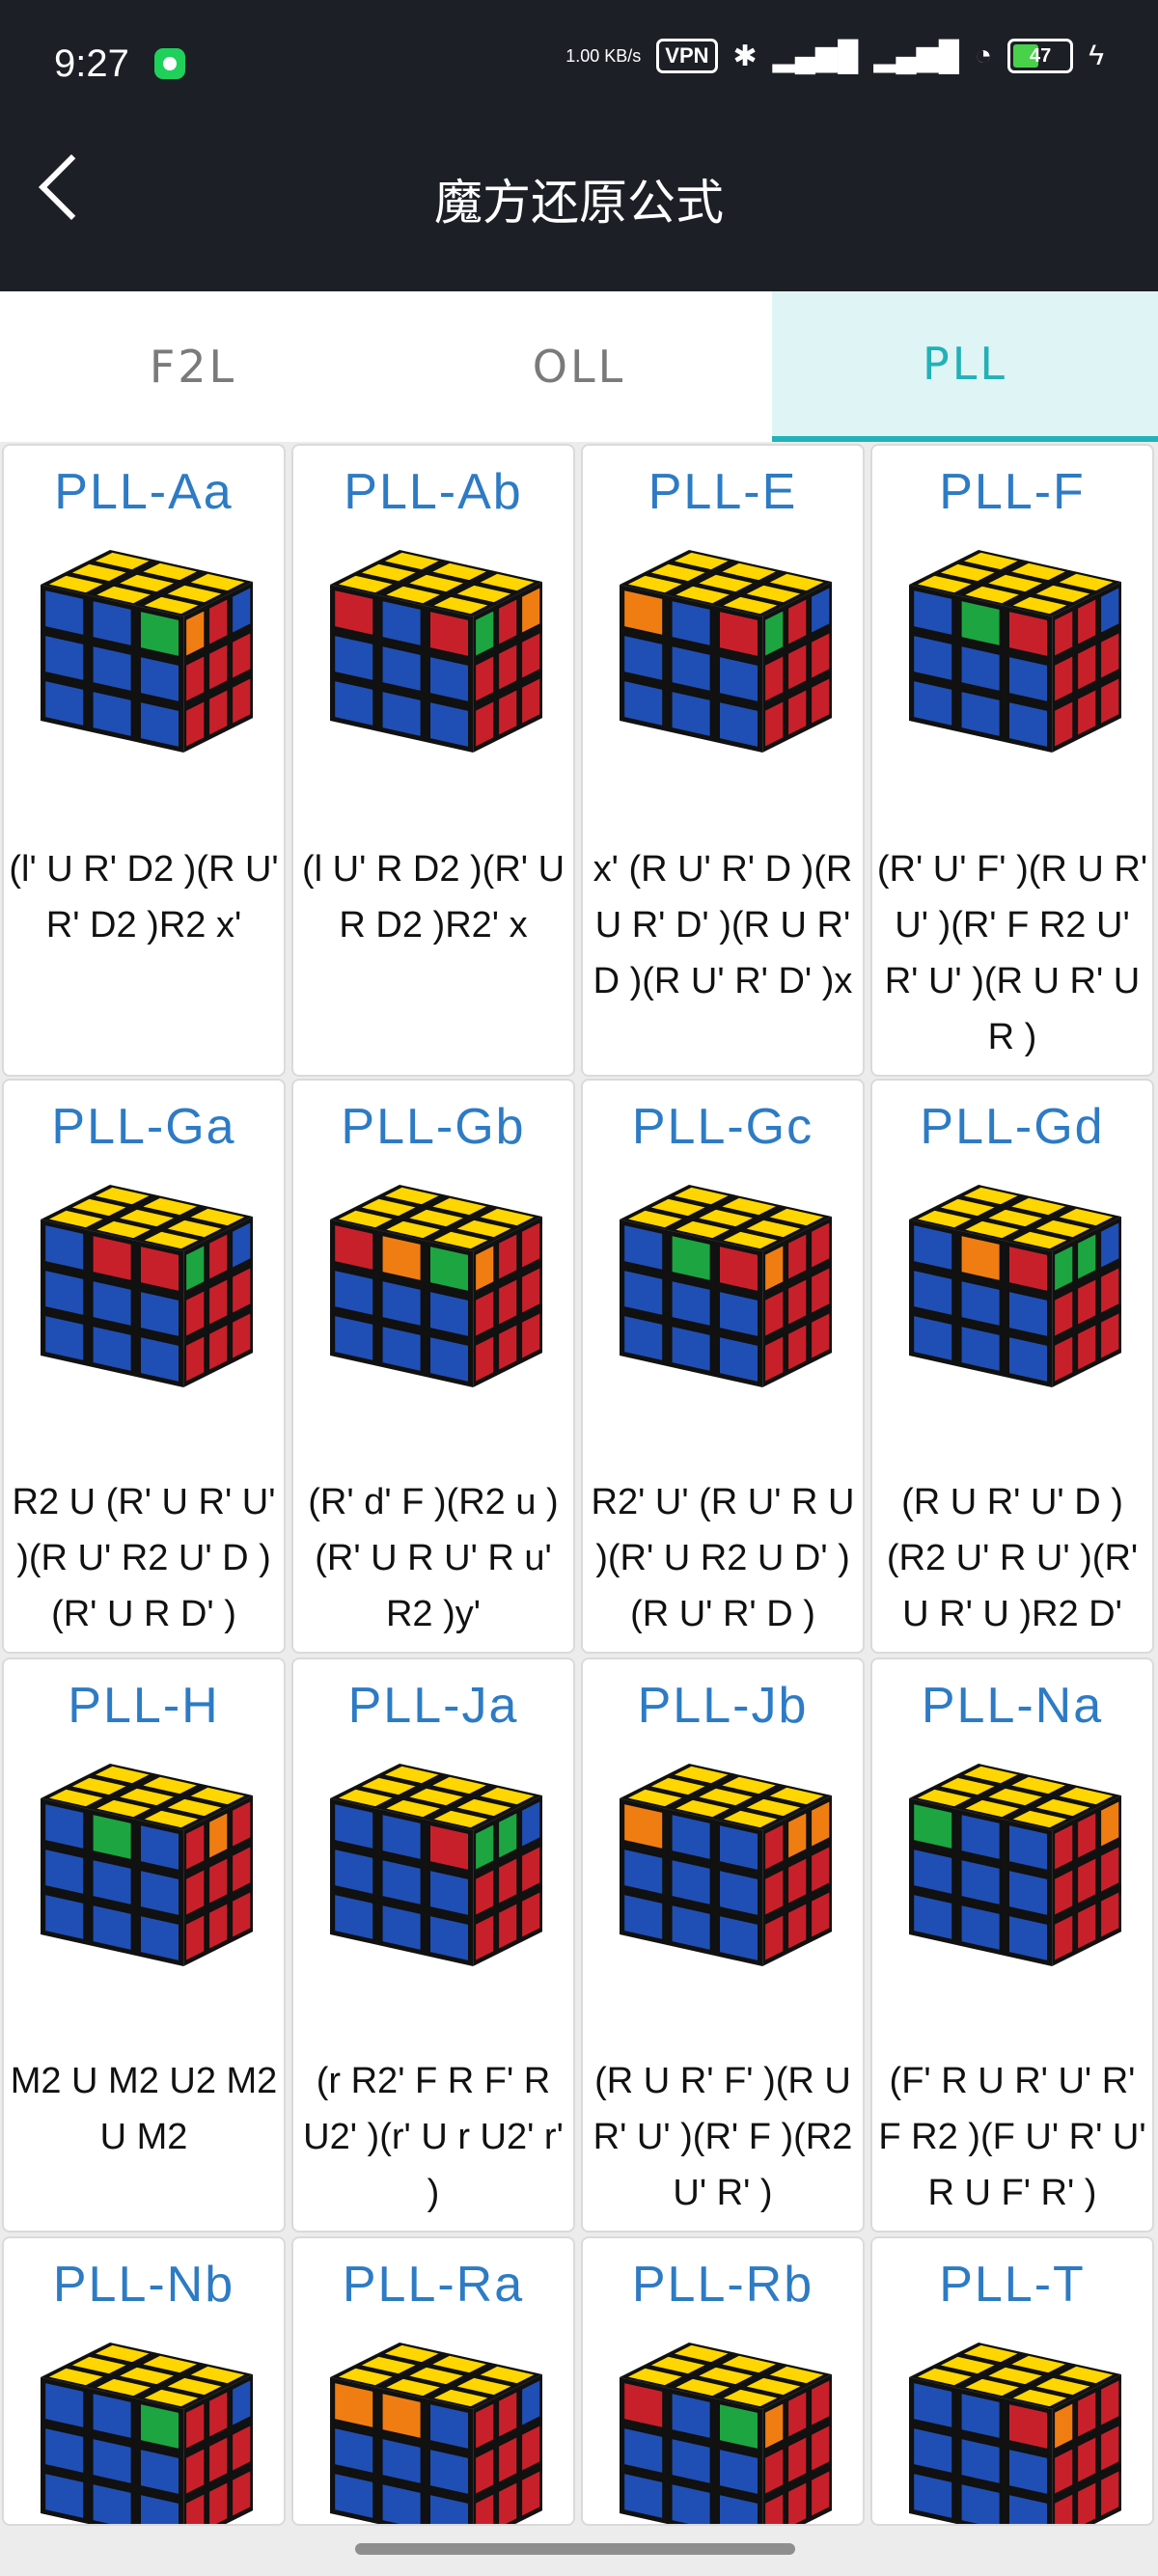 The height and width of the screenshot is (2576, 1158). I want to click on formula-card: PLL-Nb, so click(144, 2381).